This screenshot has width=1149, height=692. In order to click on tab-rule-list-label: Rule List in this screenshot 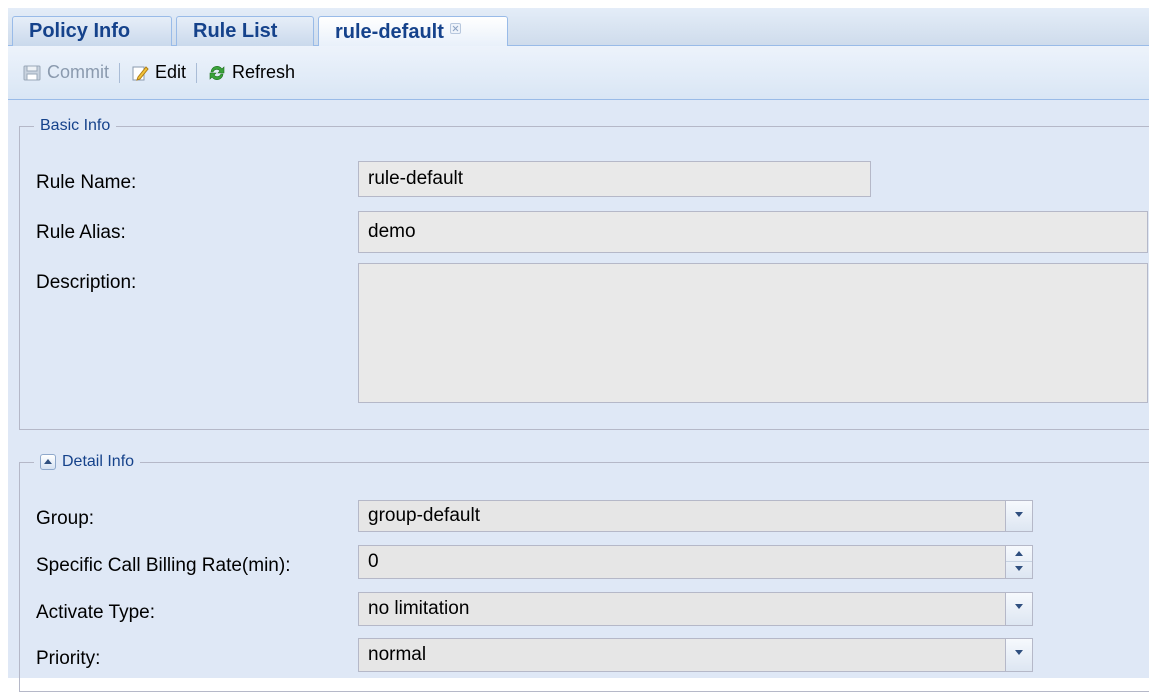, I will do `click(235, 31)`.